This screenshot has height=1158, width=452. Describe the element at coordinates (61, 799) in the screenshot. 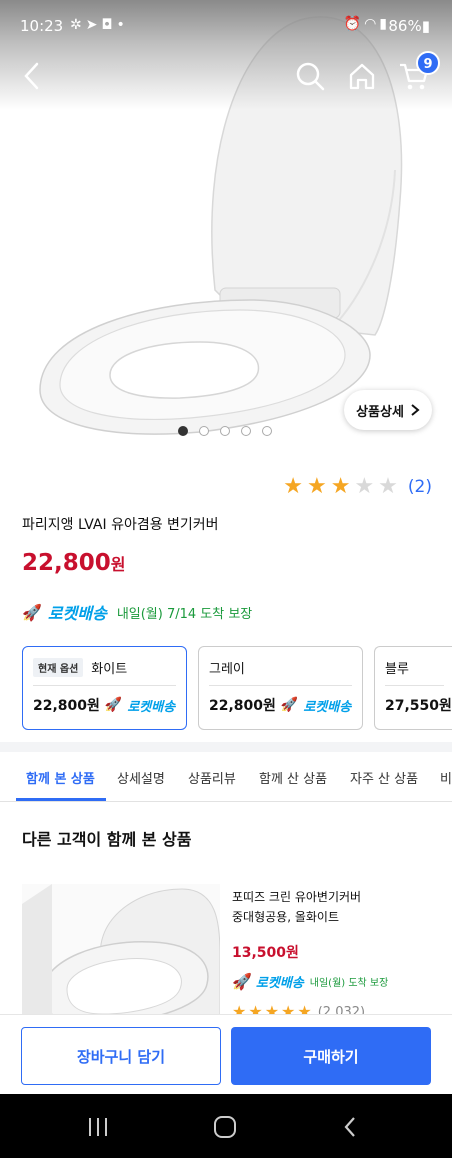

I see `active-tab-indicator` at that location.